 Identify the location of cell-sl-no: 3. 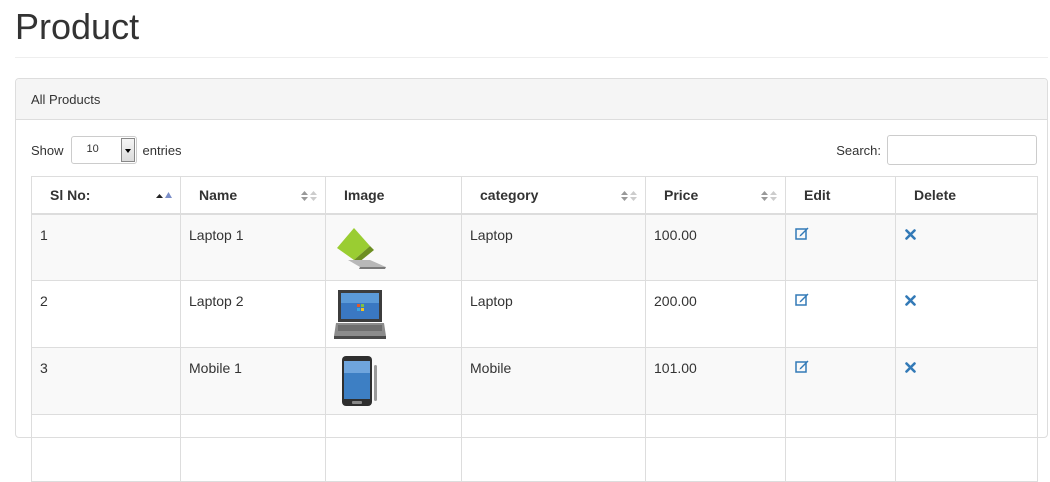
(106, 381).